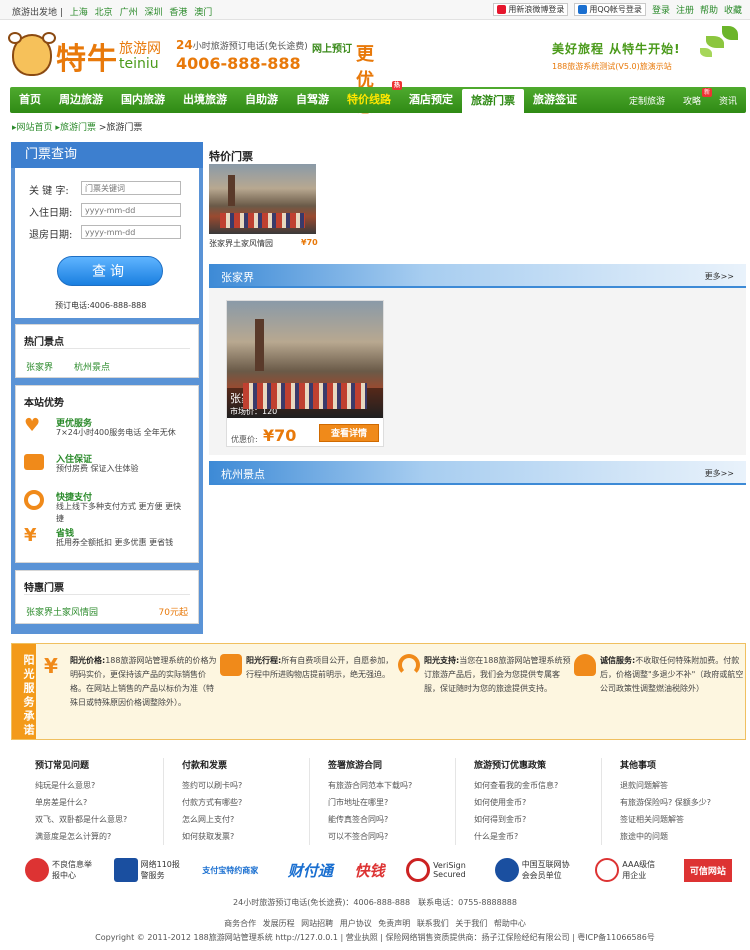 The image size is (750, 950). I want to click on nav-self-guided: 自助游, so click(261, 100).